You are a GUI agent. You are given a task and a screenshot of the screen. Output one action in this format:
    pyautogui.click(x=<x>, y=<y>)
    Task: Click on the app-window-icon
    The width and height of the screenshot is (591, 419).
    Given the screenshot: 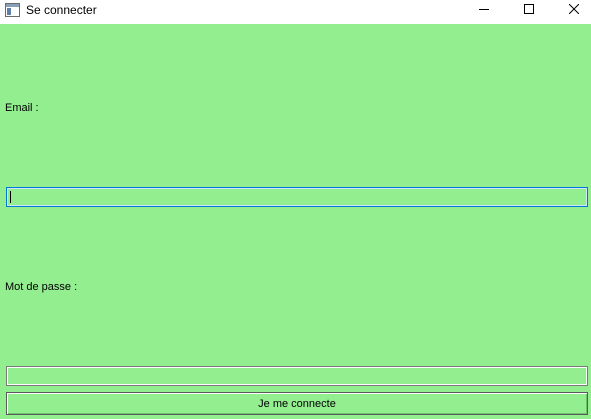 What is the action you would take?
    pyautogui.click(x=12, y=10)
    